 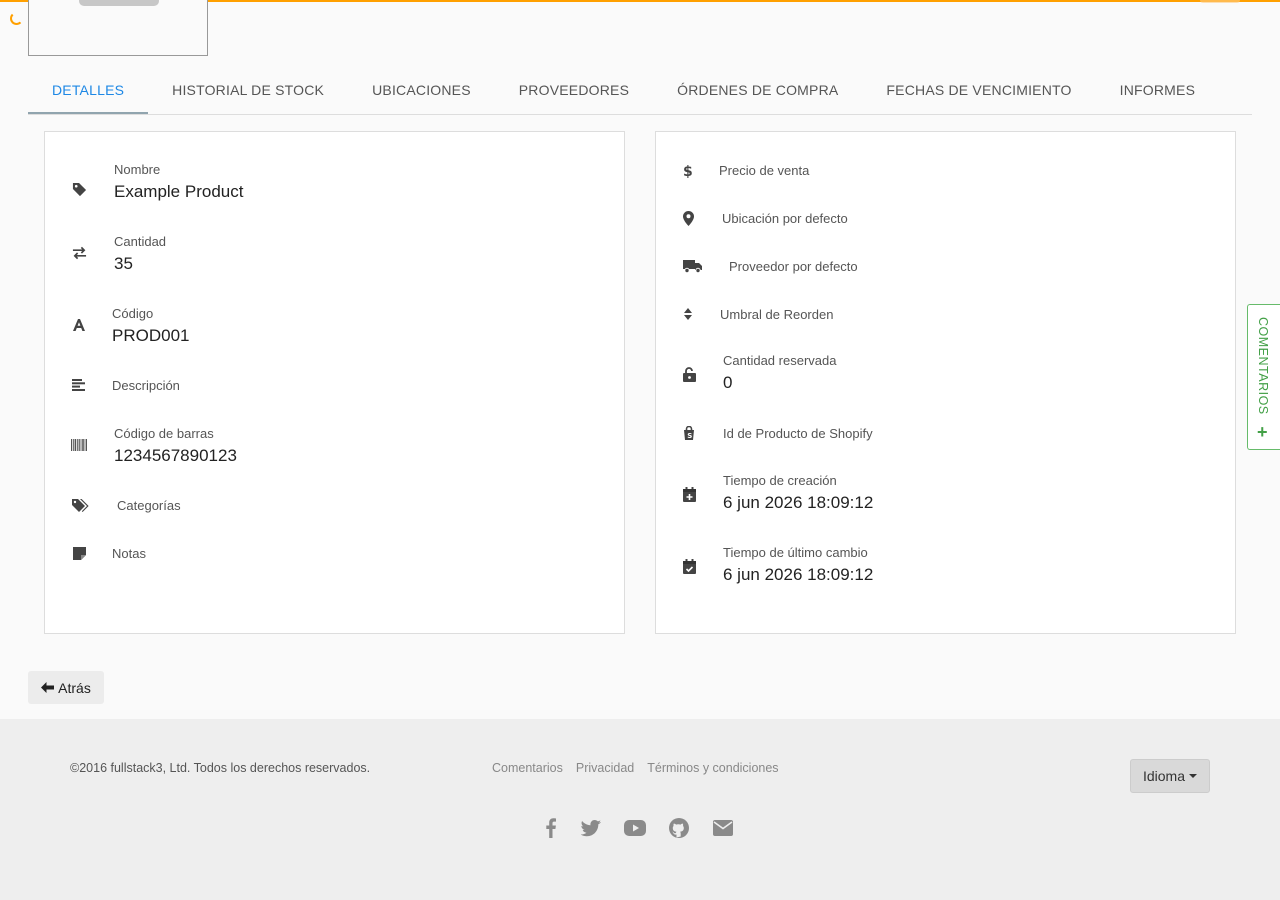 I want to click on field-label: Id de Producto de Shopify, so click(x=798, y=433).